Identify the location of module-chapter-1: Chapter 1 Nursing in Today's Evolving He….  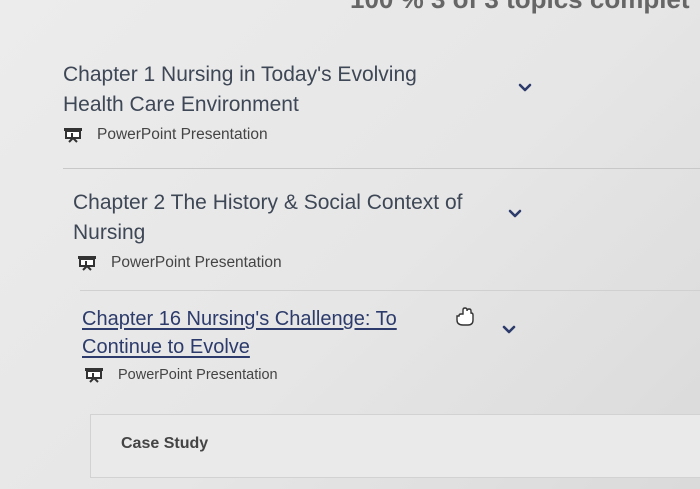
(263, 102).